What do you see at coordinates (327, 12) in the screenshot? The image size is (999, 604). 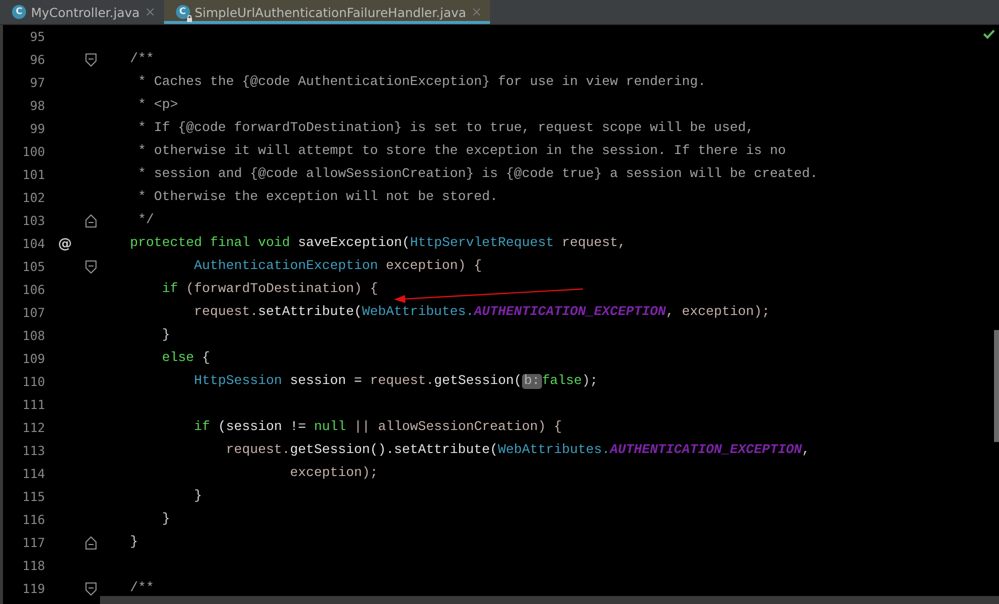 I see `file-tab: C SimpleUrlAuthenticationFailureHandler.java ×` at bounding box center [327, 12].